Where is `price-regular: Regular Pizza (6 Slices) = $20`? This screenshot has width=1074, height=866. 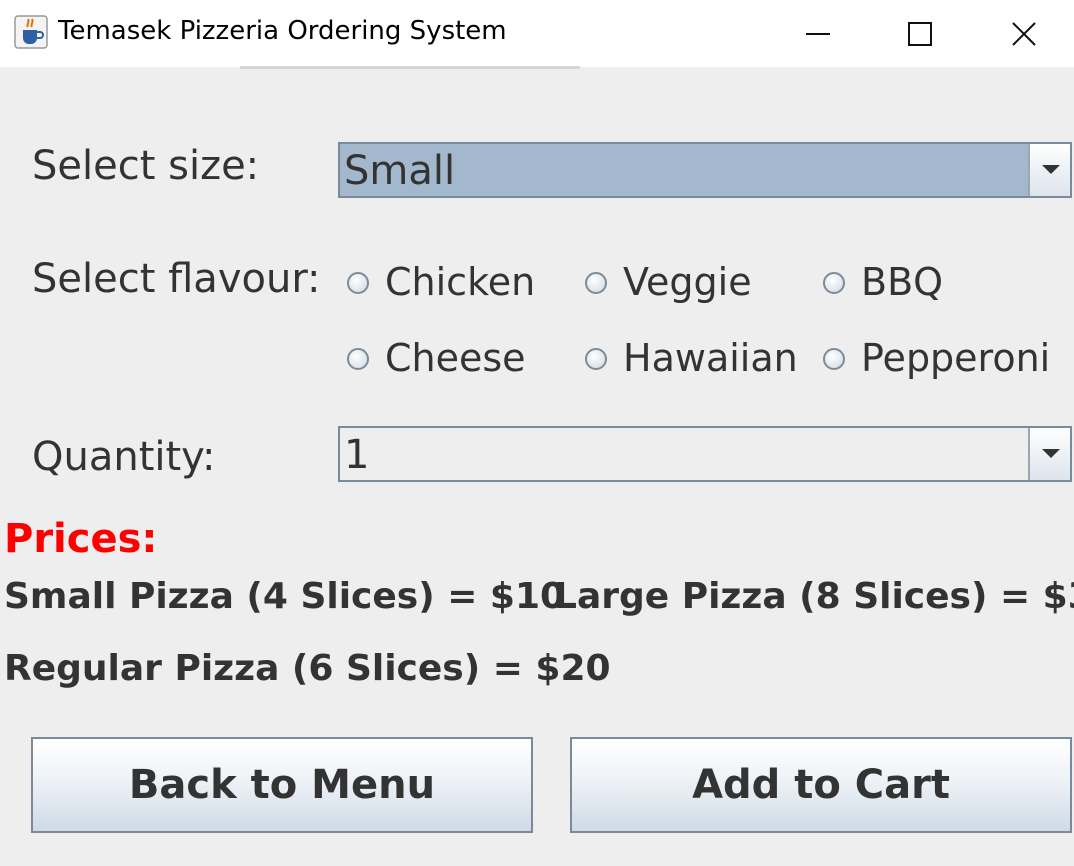
price-regular: Regular Pizza (6 Slices) = $20 is located at coordinates (307, 668).